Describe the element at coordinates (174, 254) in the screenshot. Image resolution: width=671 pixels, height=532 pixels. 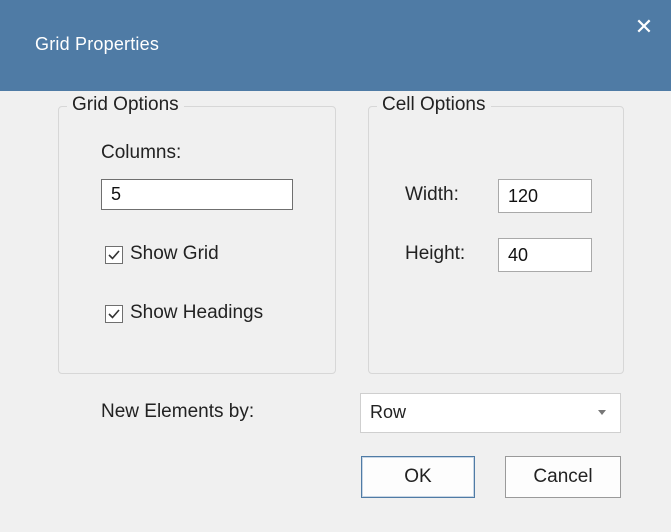
I see `show-grid-label: Show Grid` at that location.